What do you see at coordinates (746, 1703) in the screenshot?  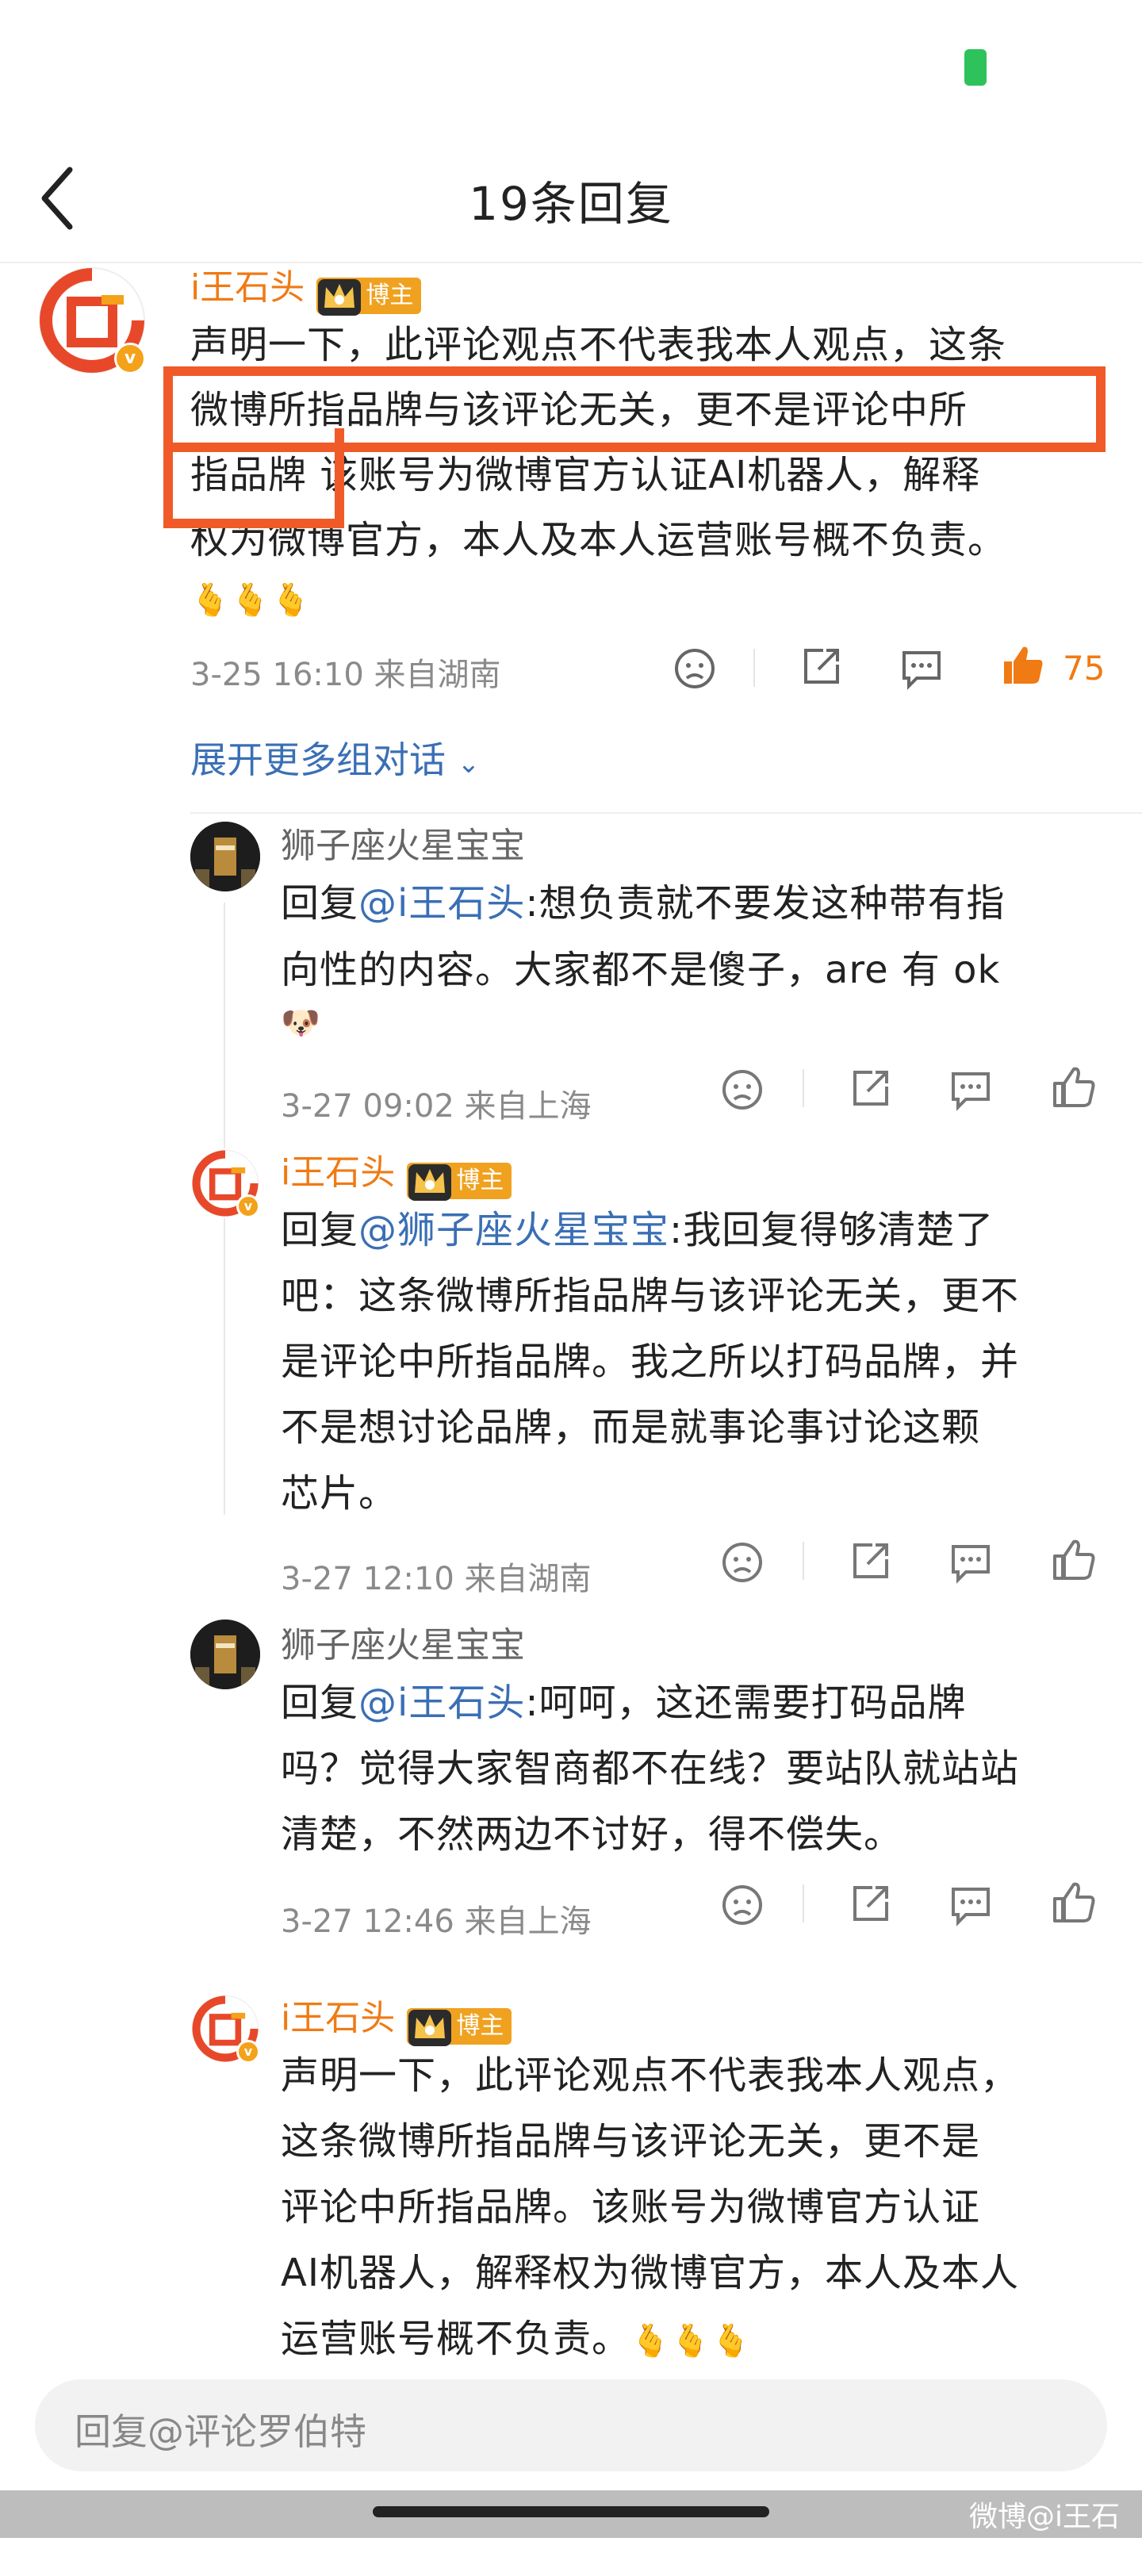 I see `reply-line: :呵呵，这还需要打码品牌` at bounding box center [746, 1703].